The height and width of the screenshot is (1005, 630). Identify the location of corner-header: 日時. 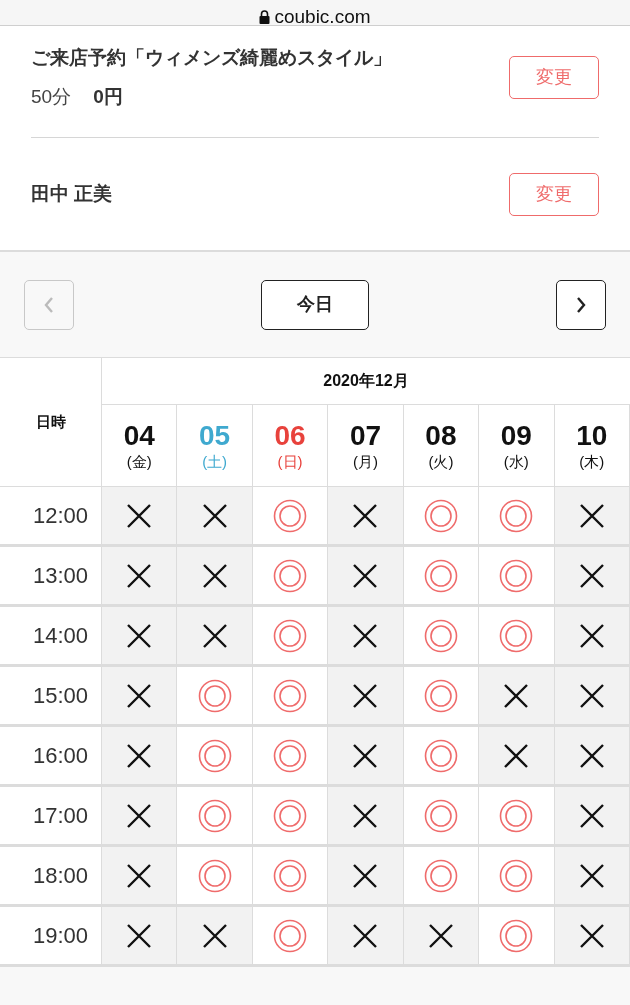
(51, 422).